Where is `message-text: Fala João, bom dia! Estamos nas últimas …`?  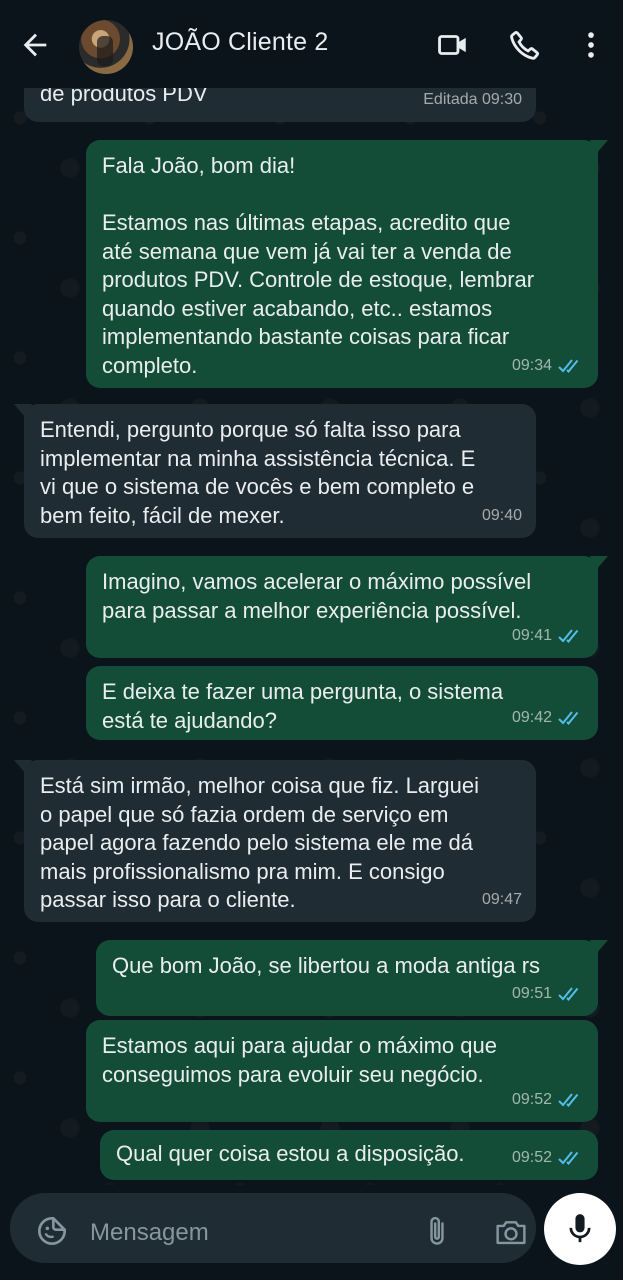
message-text: Fala João, bom dia! Estamos nas últimas … is located at coordinates (318, 265).